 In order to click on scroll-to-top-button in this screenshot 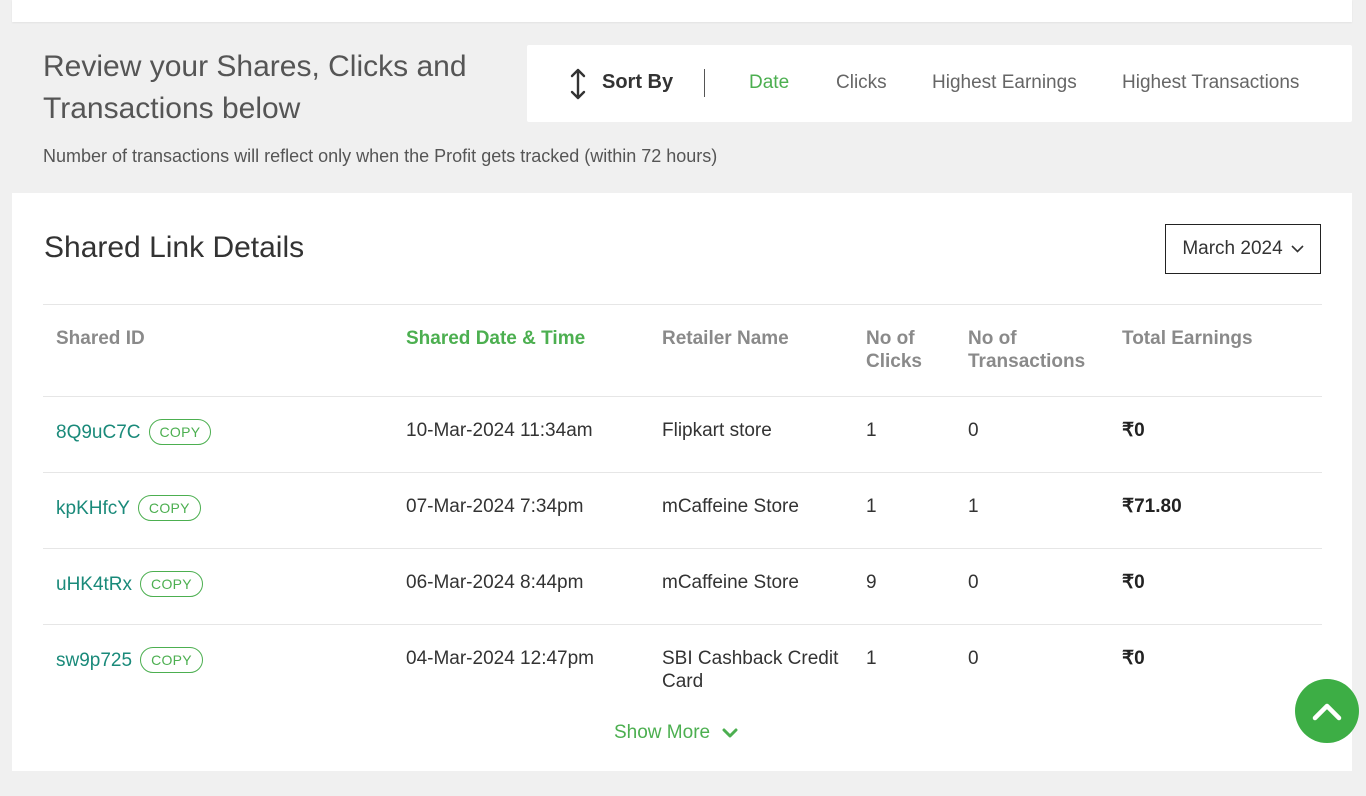, I will do `click(1327, 711)`.